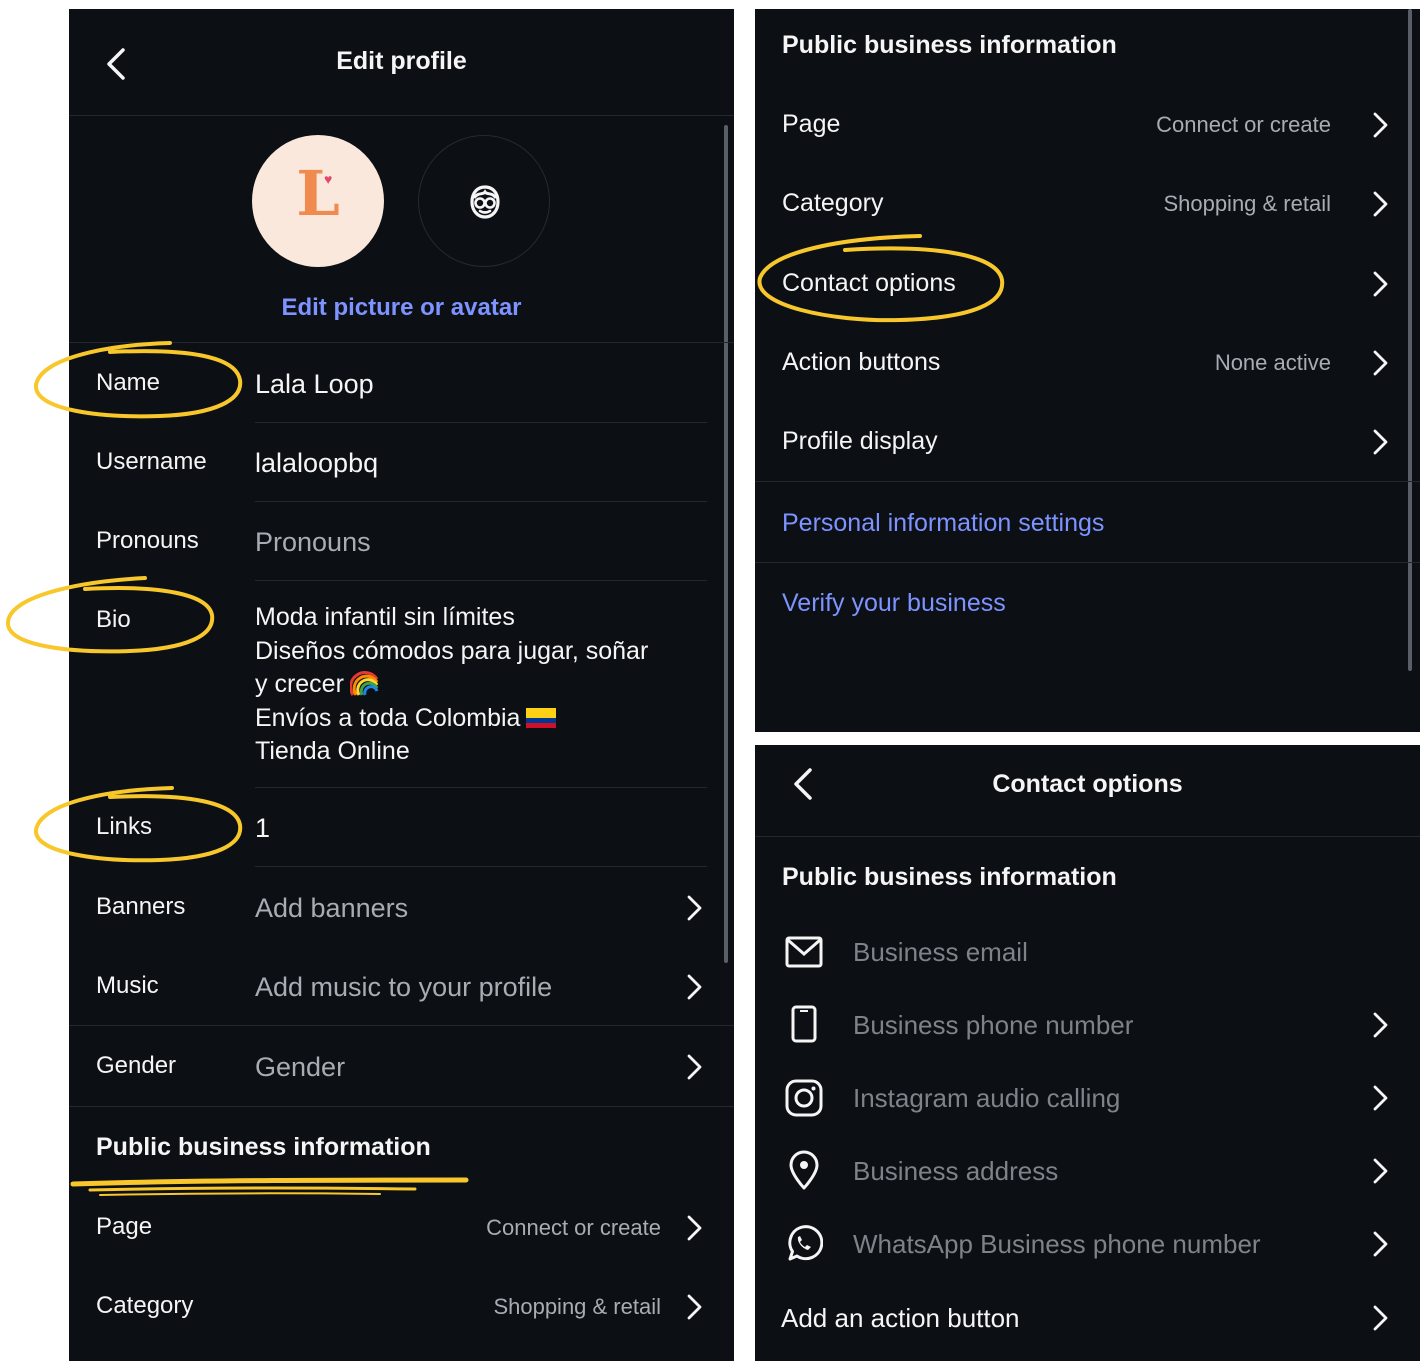 The height and width of the screenshot is (1361, 1423). Describe the element at coordinates (940, 952) in the screenshot. I see `business-email-label: Business email` at that location.